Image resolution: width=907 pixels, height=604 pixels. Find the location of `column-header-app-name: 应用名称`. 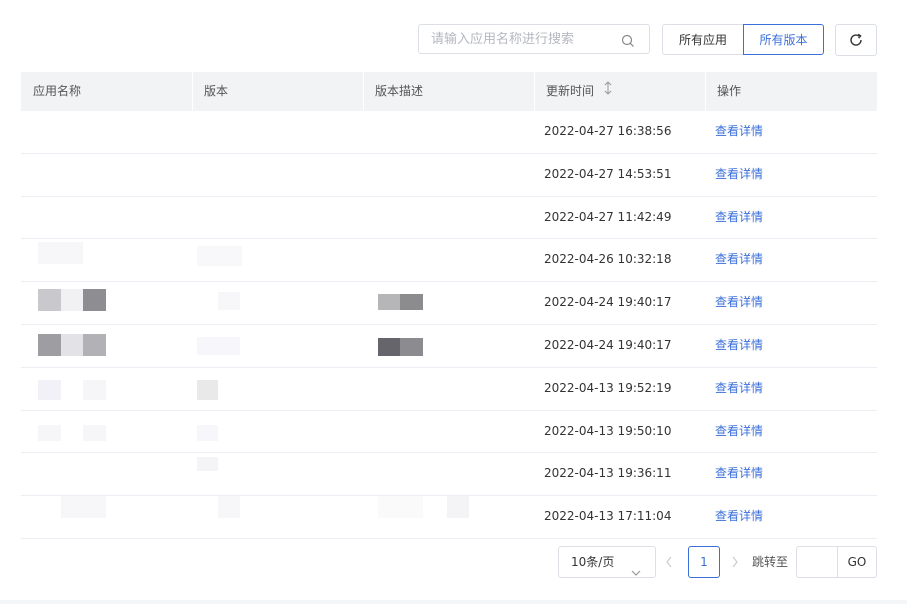

column-header-app-name: 应用名称 is located at coordinates (57, 91).